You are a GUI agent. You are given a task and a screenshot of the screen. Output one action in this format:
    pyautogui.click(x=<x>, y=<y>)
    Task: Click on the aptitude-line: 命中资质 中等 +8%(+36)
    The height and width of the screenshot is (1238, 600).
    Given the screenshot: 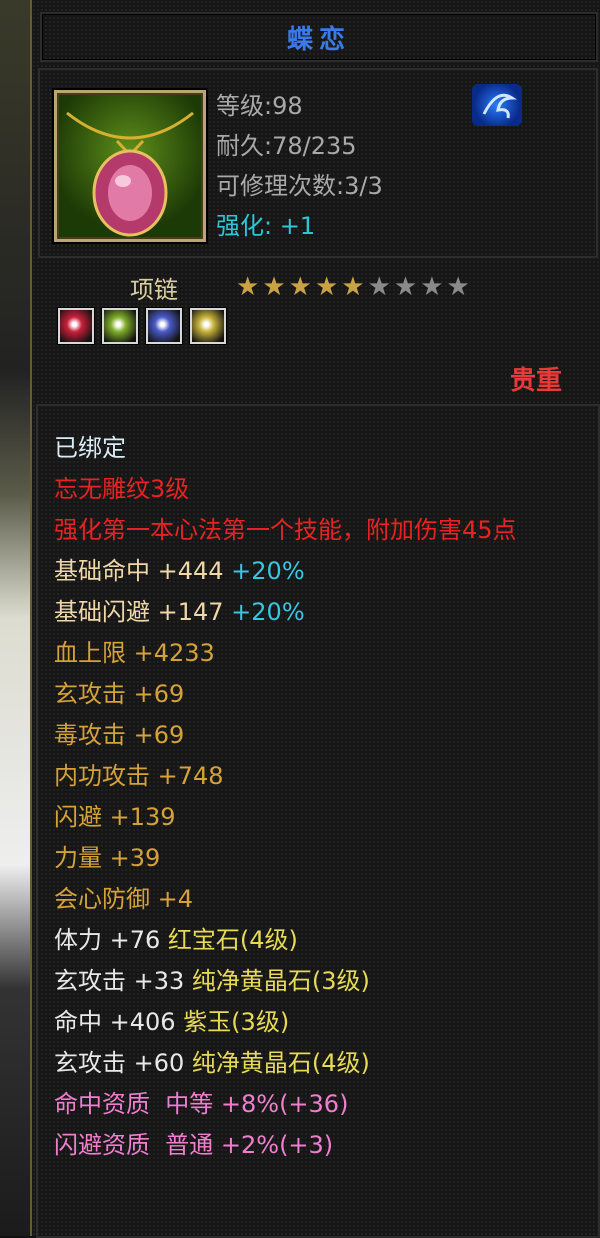 What is the action you would take?
    pyautogui.click(x=201, y=1104)
    